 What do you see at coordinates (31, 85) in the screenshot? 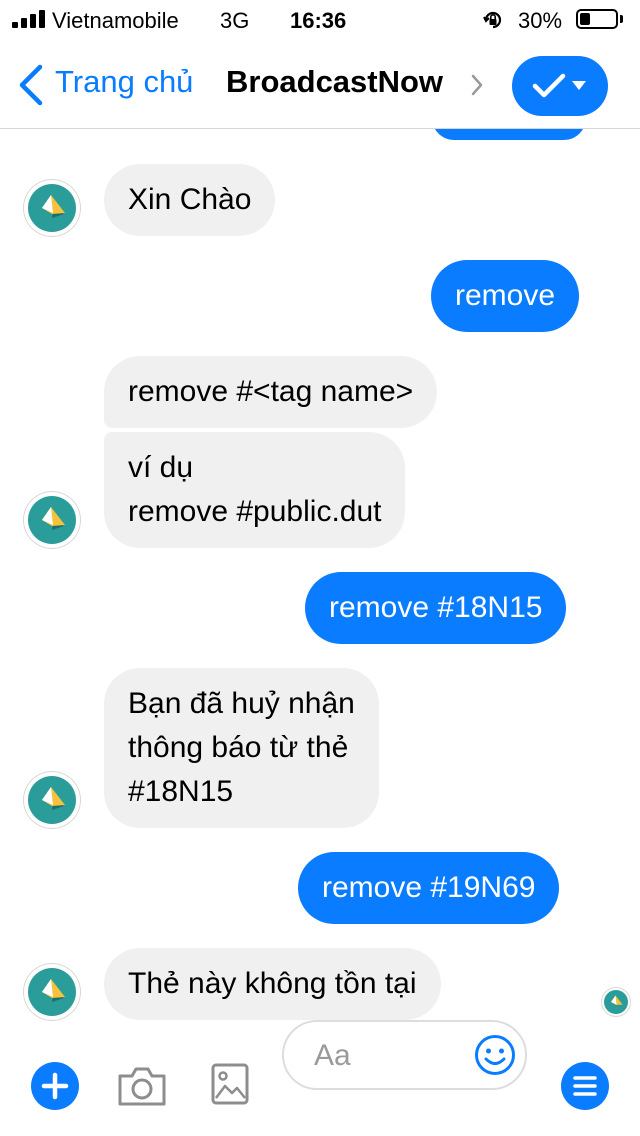
I see `chevron-left-icon` at bounding box center [31, 85].